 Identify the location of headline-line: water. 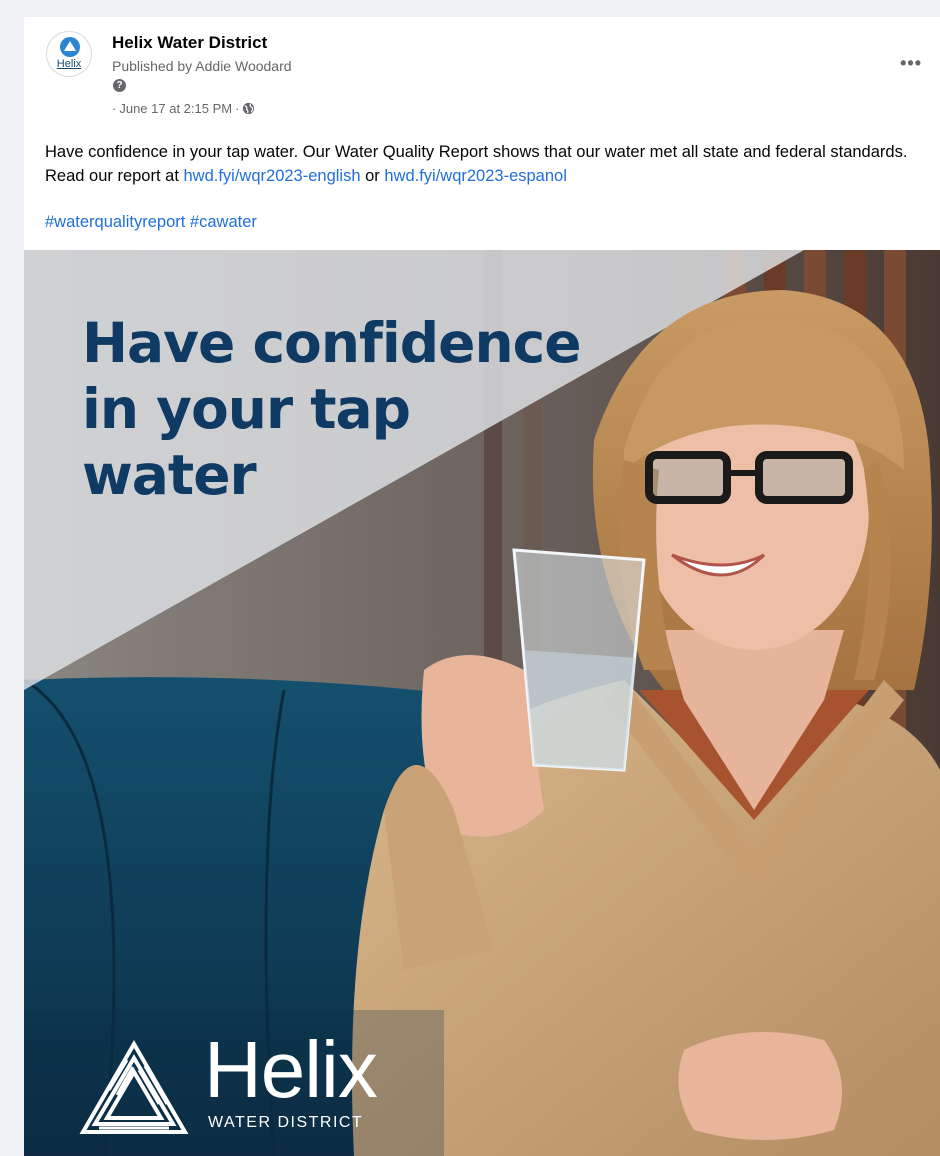
(169, 475).